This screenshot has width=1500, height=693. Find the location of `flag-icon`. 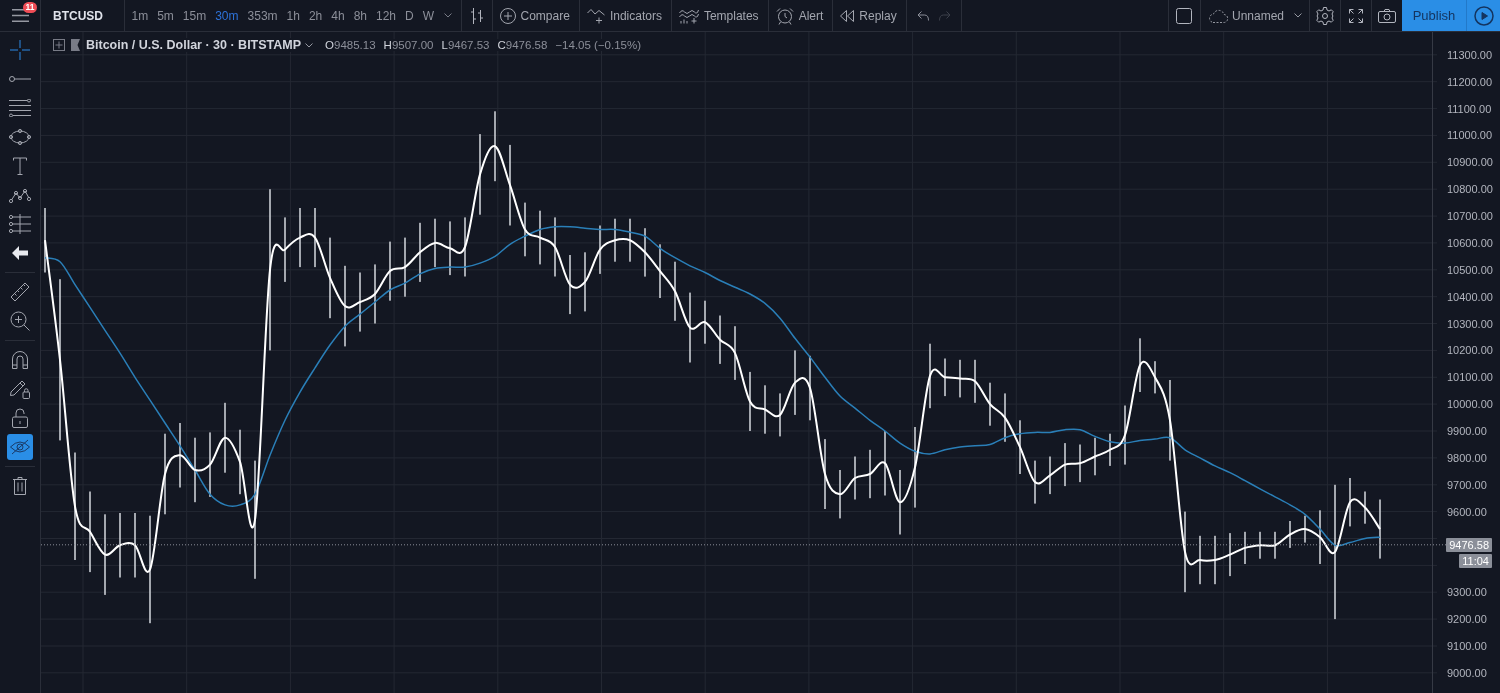

flag-icon is located at coordinates (75, 45).